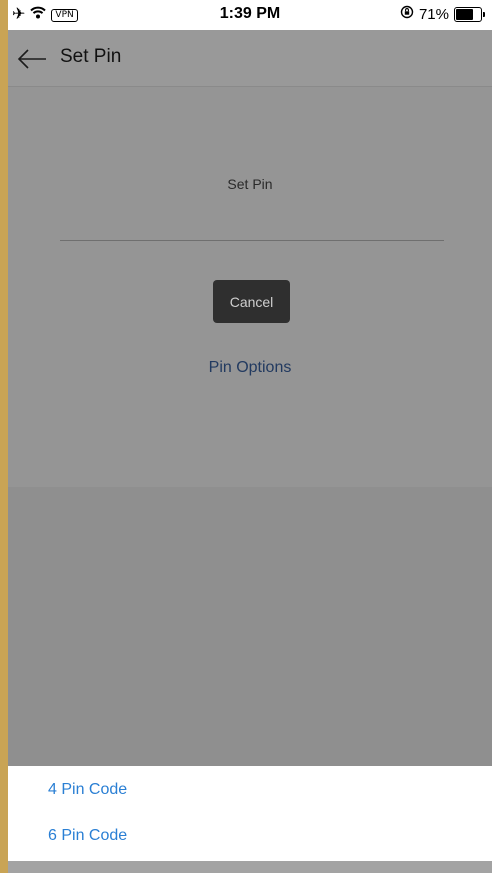 Image resolution: width=492 pixels, height=873 pixels. What do you see at coordinates (251, 301) in the screenshot?
I see `cancel-button: Cancel` at bounding box center [251, 301].